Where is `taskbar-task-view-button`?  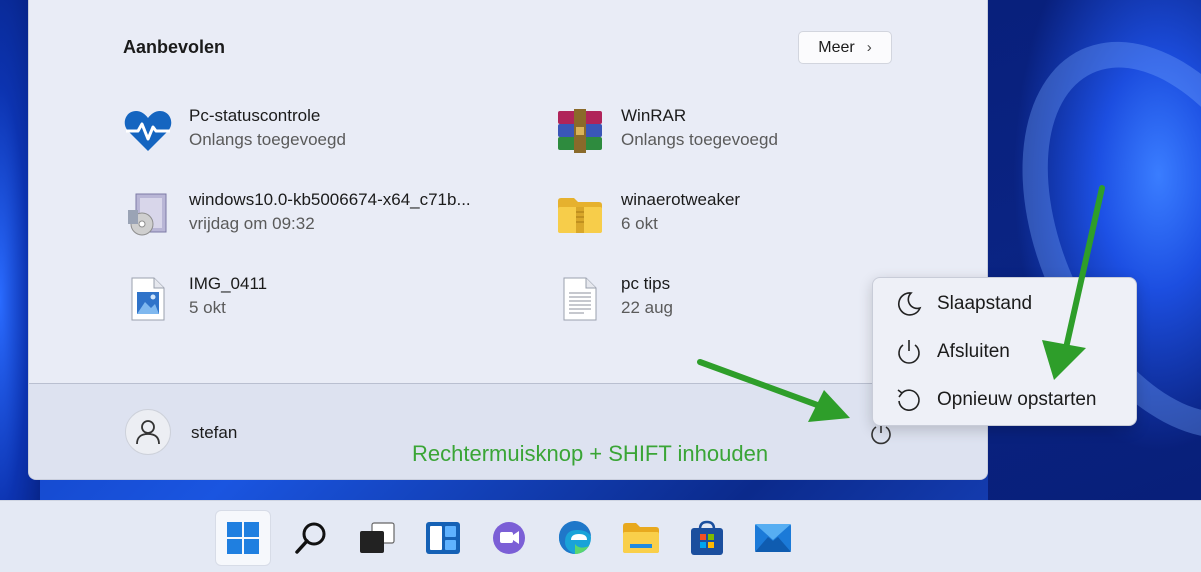 taskbar-task-view-button is located at coordinates (377, 538).